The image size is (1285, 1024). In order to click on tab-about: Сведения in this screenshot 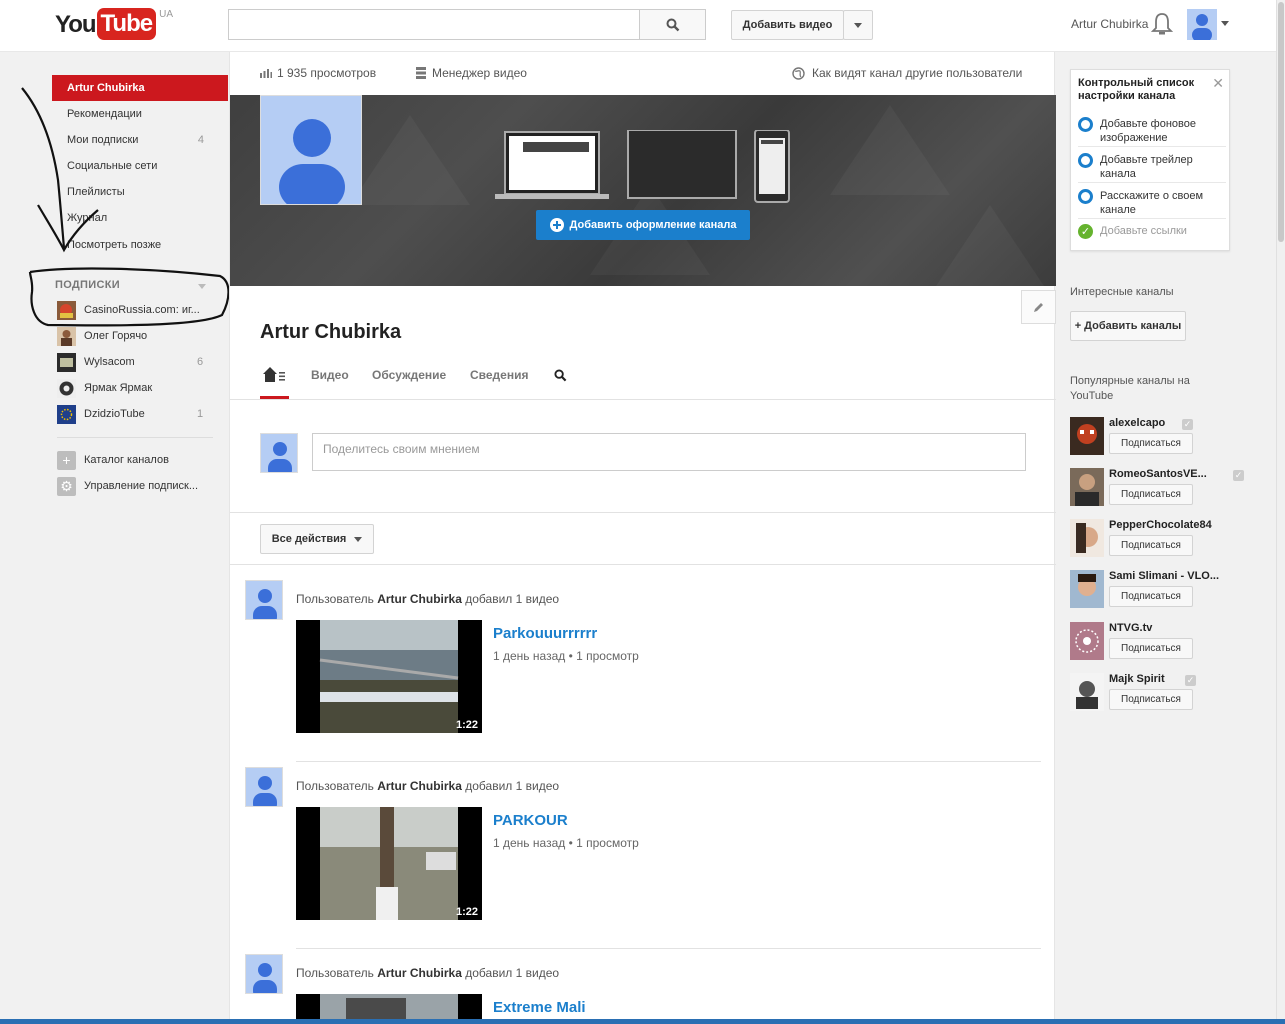, I will do `click(499, 375)`.